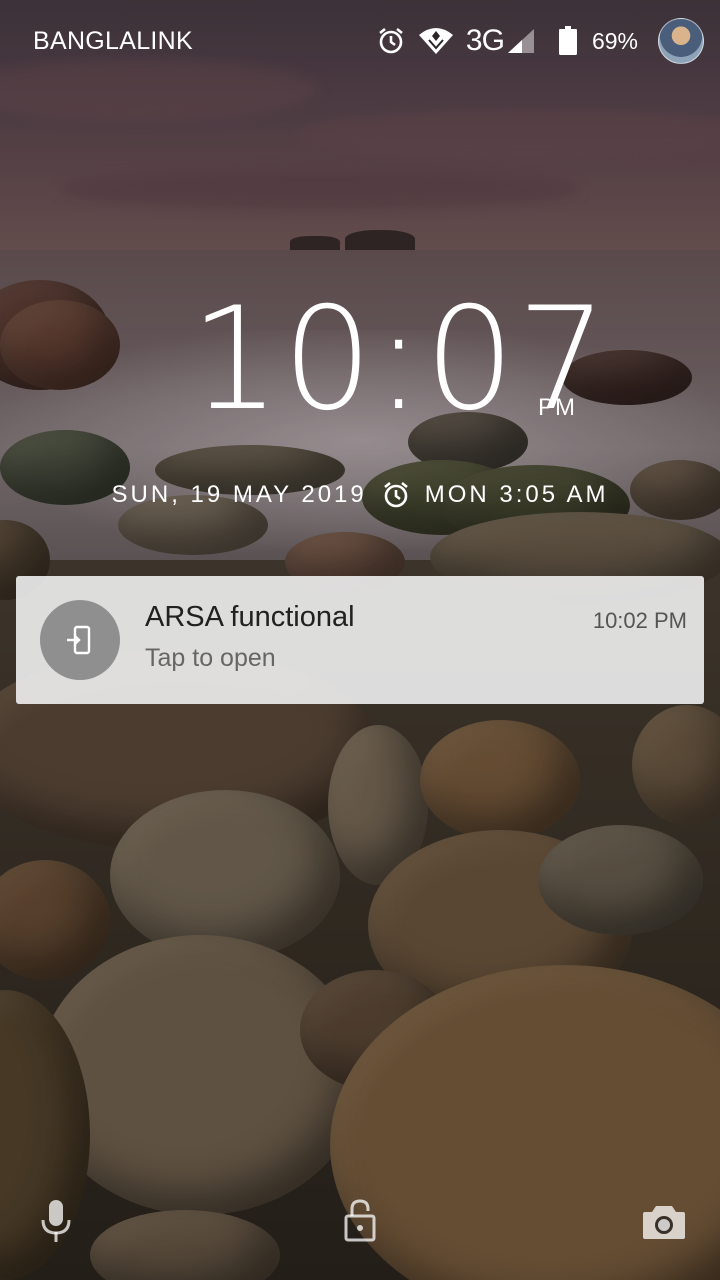 The width and height of the screenshot is (720, 1280). What do you see at coordinates (485, 40) in the screenshot?
I see `network-type-label: 3G` at bounding box center [485, 40].